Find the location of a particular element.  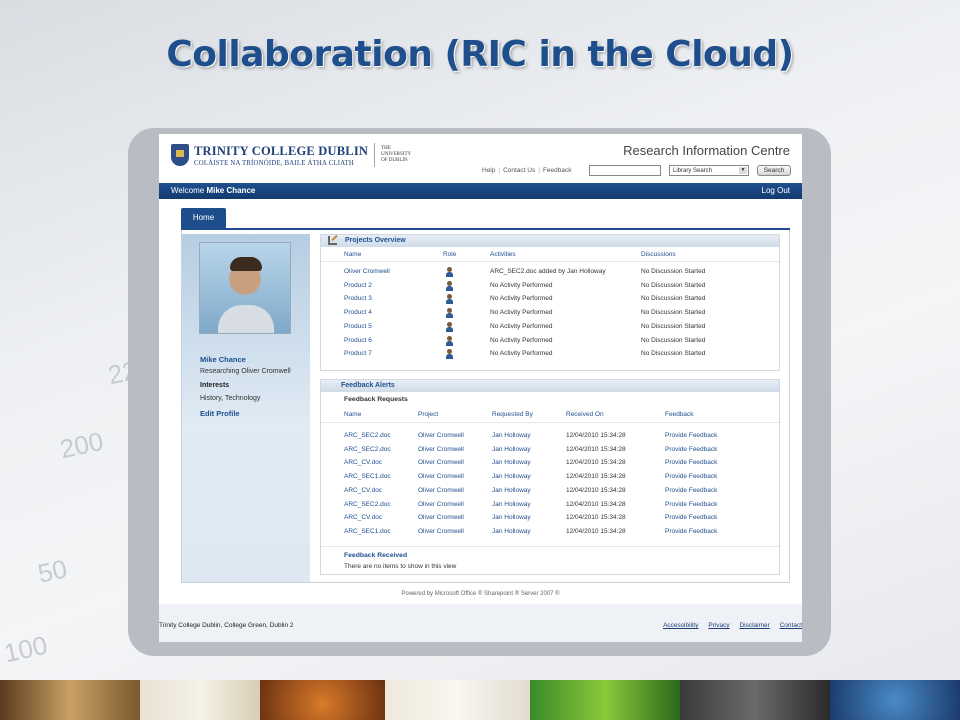

project-name-link: Product 2 is located at coordinates (358, 285).